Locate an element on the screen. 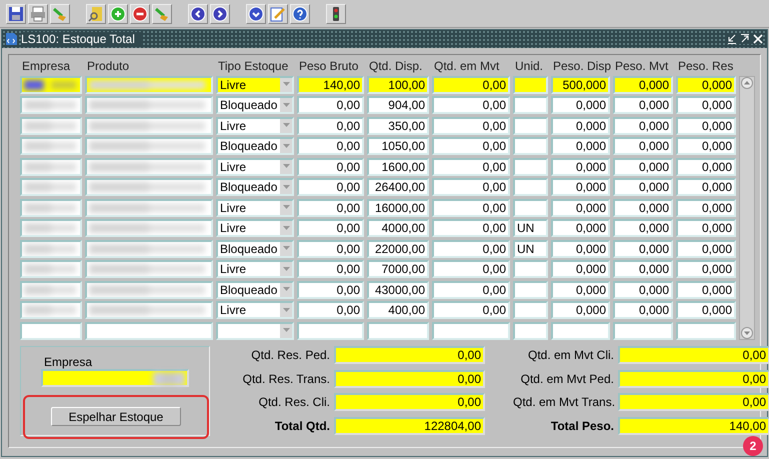 The width and height of the screenshot is (769, 459). qtd-disp-cell: 350,00 is located at coordinates (398, 125).